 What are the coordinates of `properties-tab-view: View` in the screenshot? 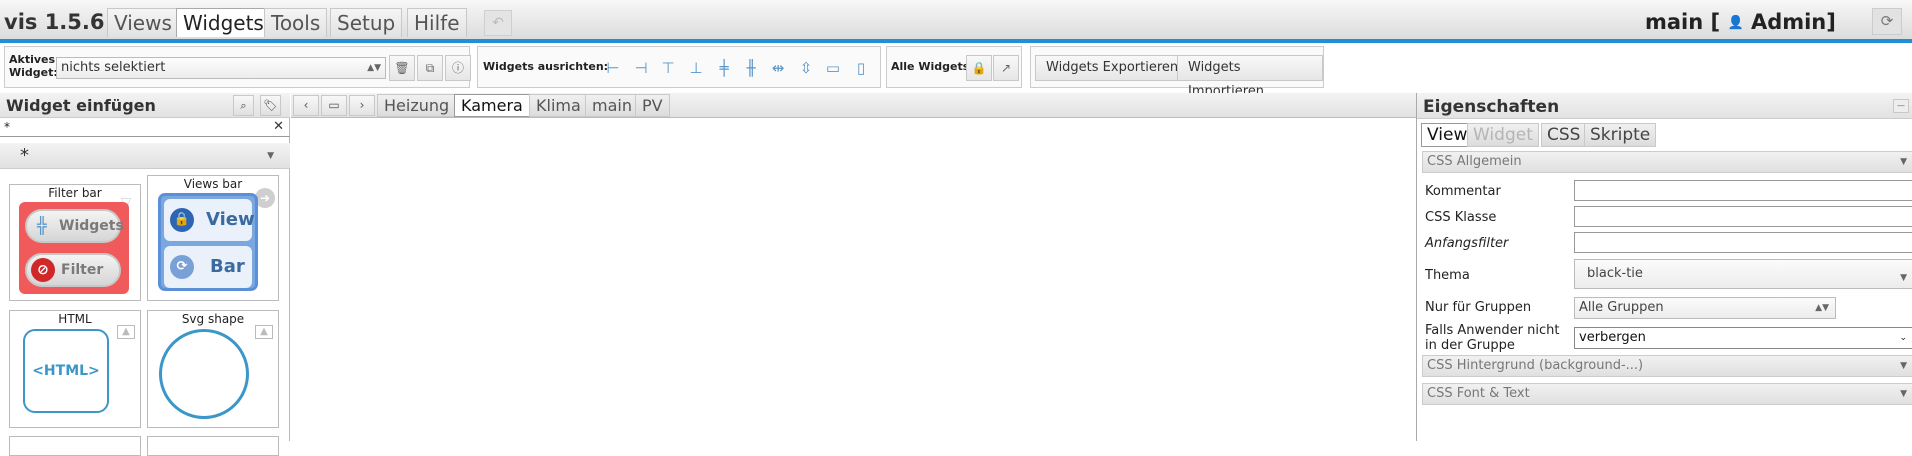 It's located at (1447, 135).